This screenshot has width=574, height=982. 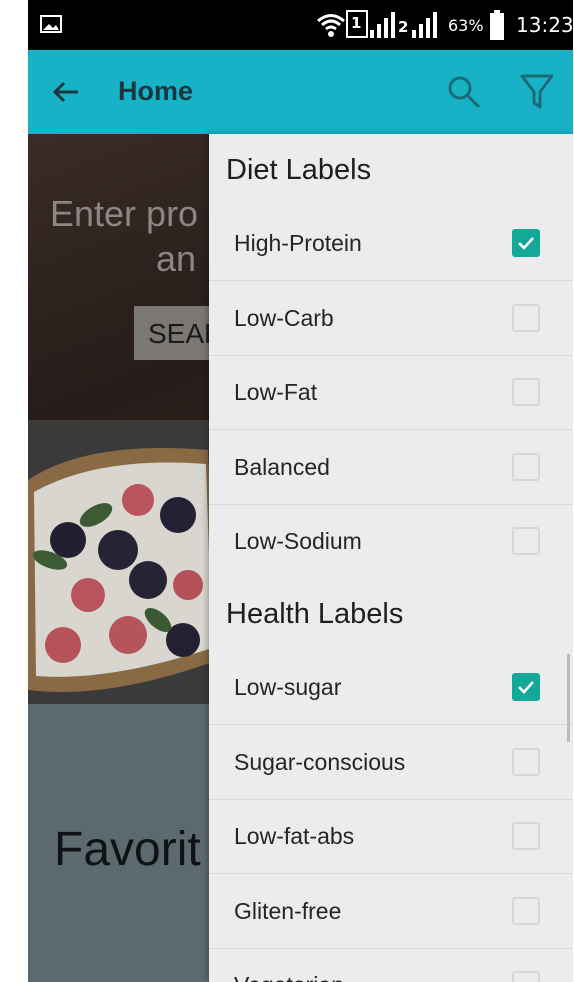 What do you see at coordinates (66, 92) in the screenshot?
I see `arrow-left-icon` at bounding box center [66, 92].